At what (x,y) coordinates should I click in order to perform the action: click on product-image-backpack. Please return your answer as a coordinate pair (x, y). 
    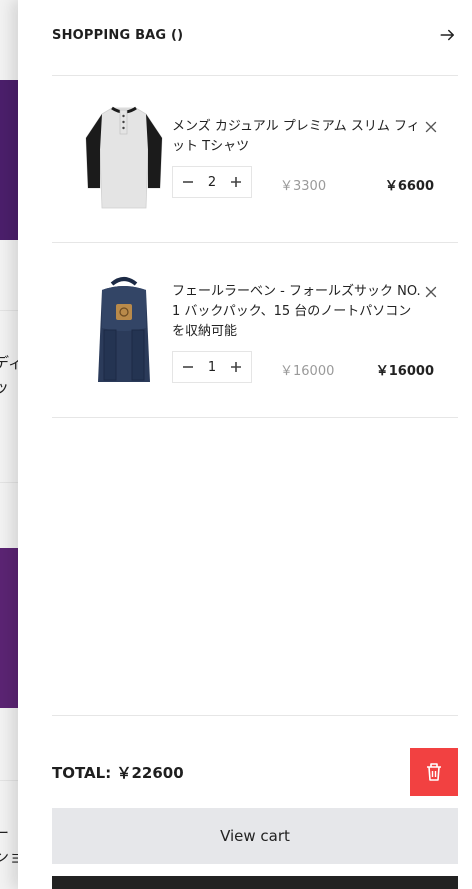
    Looking at the image, I should click on (124, 331).